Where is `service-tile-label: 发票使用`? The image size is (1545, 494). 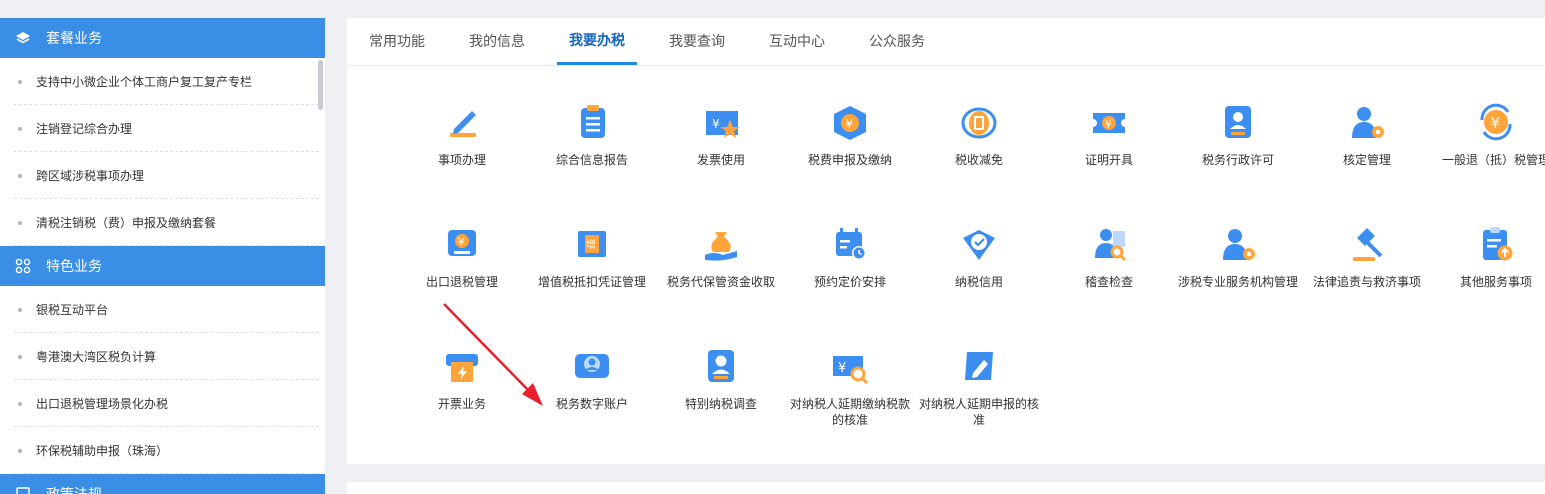 service-tile-label: 发票使用 is located at coordinates (720, 160).